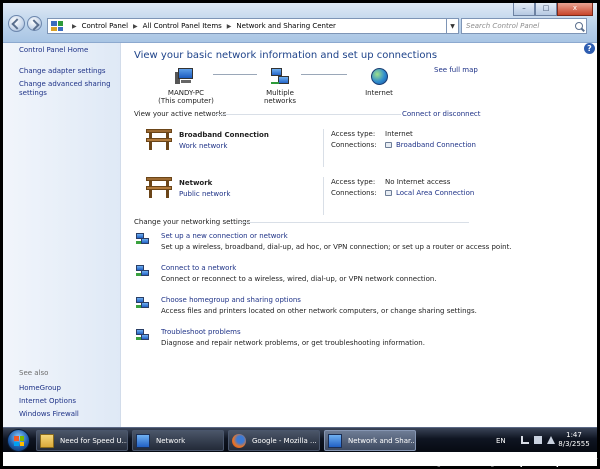 This screenshot has height=469, width=600. I want to click on map-node-computer: MANDY-PC (This computer), so click(186, 86).